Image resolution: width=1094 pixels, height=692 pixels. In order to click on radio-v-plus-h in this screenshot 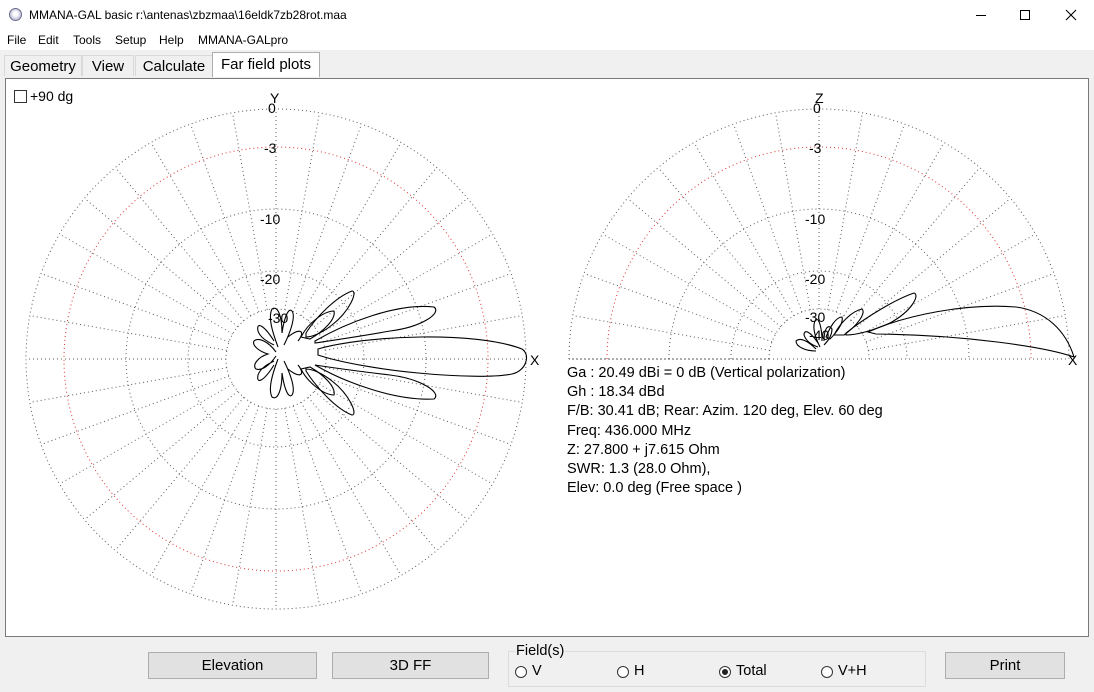, I will do `click(827, 672)`.